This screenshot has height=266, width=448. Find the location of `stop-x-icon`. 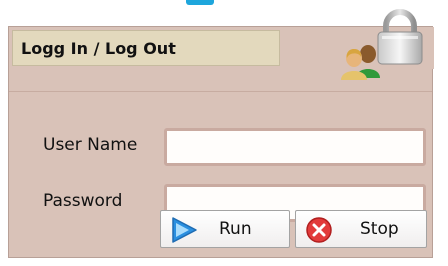

stop-x-icon is located at coordinates (319, 230).